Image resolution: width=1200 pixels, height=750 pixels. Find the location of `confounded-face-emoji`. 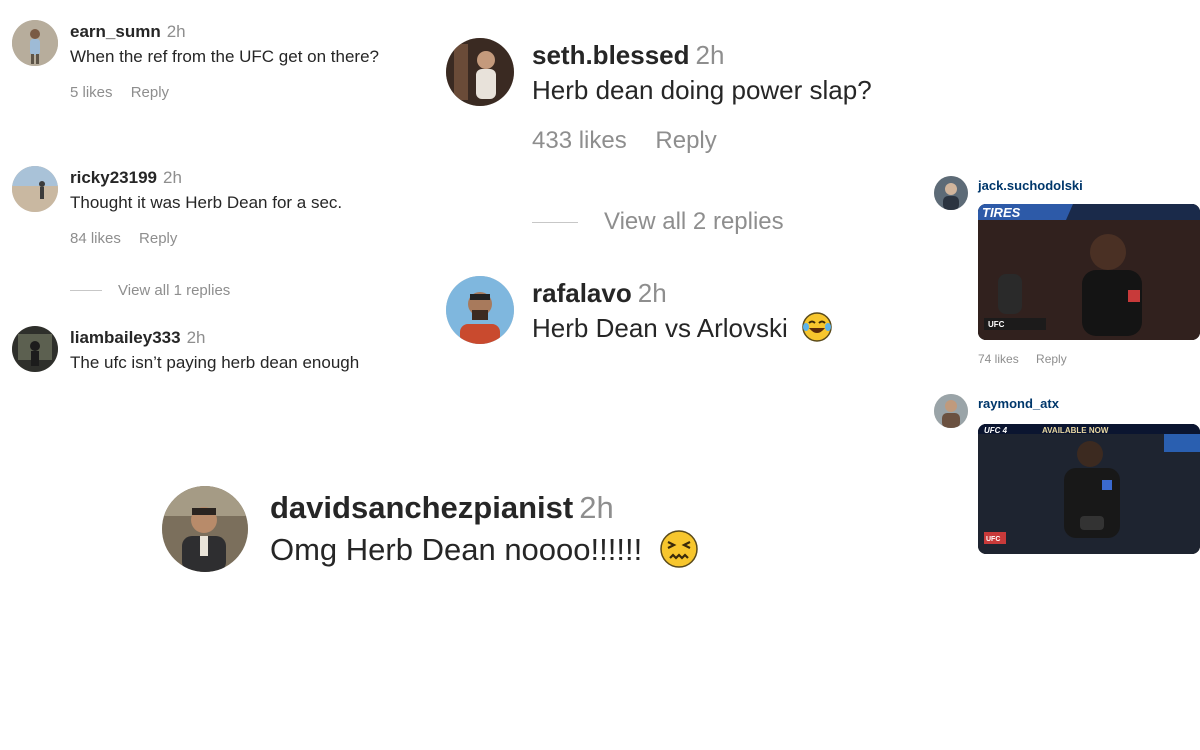

confounded-face-emoji is located at coordinates (679, 549).